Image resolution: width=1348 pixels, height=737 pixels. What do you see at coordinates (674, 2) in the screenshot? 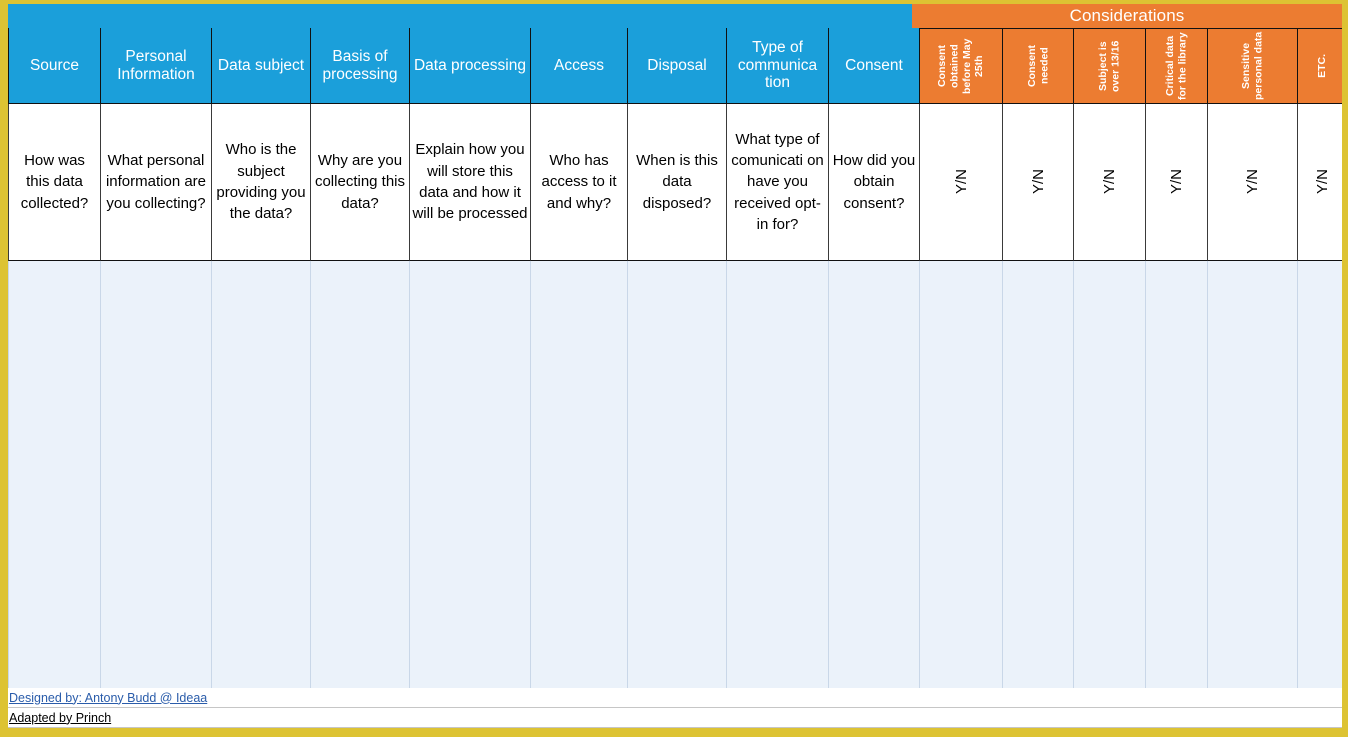
I see `frame-border-top` at bounding box center [674, 2].